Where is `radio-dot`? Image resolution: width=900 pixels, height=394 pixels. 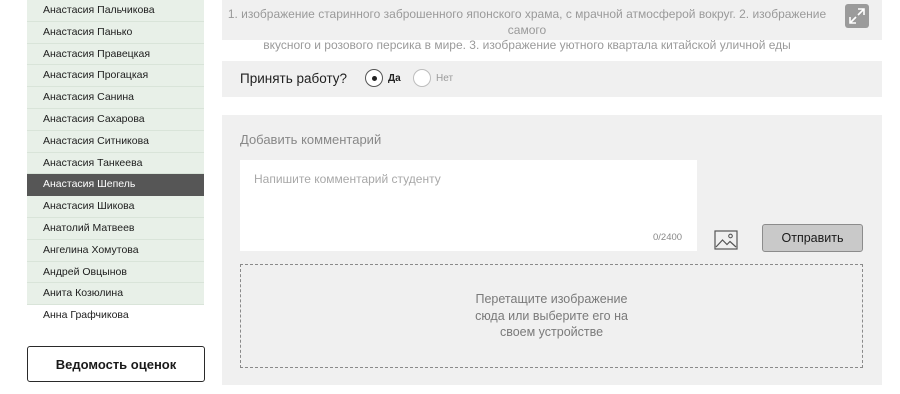
radio-dot is located at coordinates (374, 78).